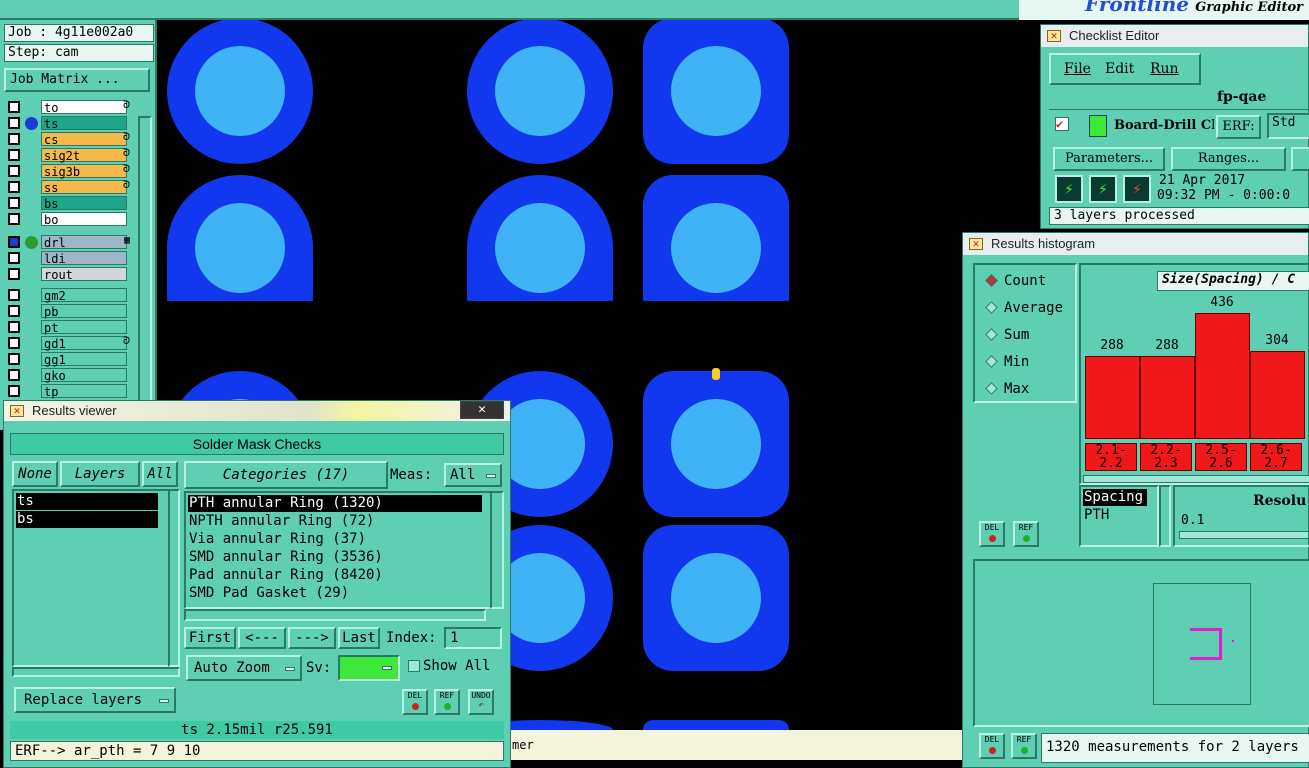  I want to click on categories-button: Categories (17), so click(286, 475).